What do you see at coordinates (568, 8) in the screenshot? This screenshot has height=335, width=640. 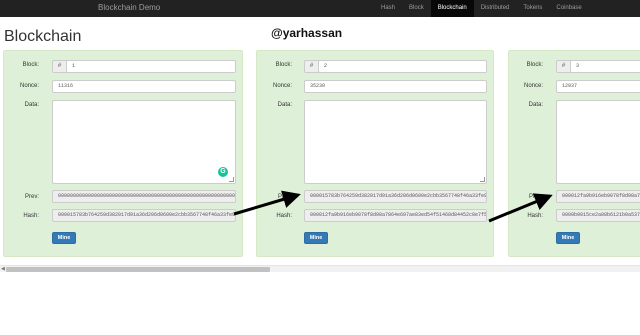 I see `nav-item-coinbase: Coinbase` at bounding box center [568, 8].